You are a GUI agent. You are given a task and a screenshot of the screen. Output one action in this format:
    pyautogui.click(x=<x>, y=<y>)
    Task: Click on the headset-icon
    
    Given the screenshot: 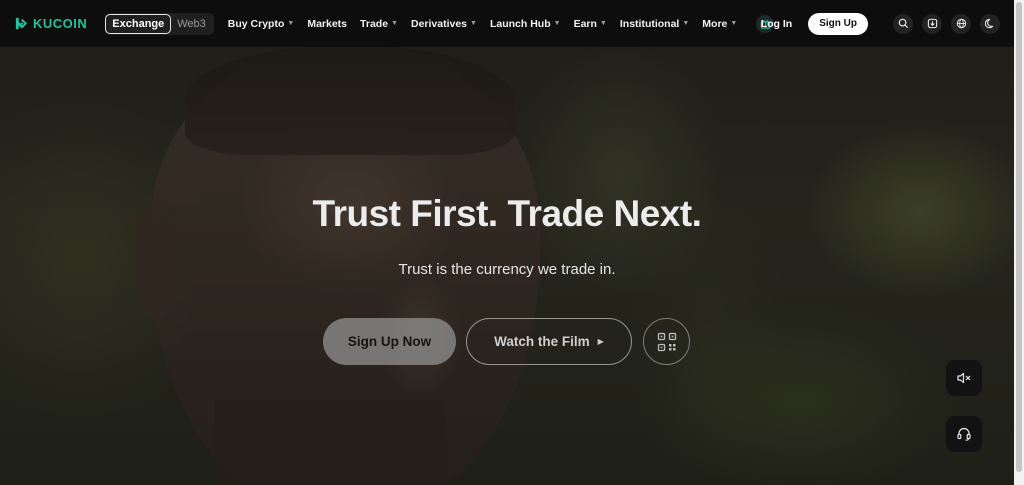 What is the action you would take?
    pyautogui.click(x=964, y=434)
    